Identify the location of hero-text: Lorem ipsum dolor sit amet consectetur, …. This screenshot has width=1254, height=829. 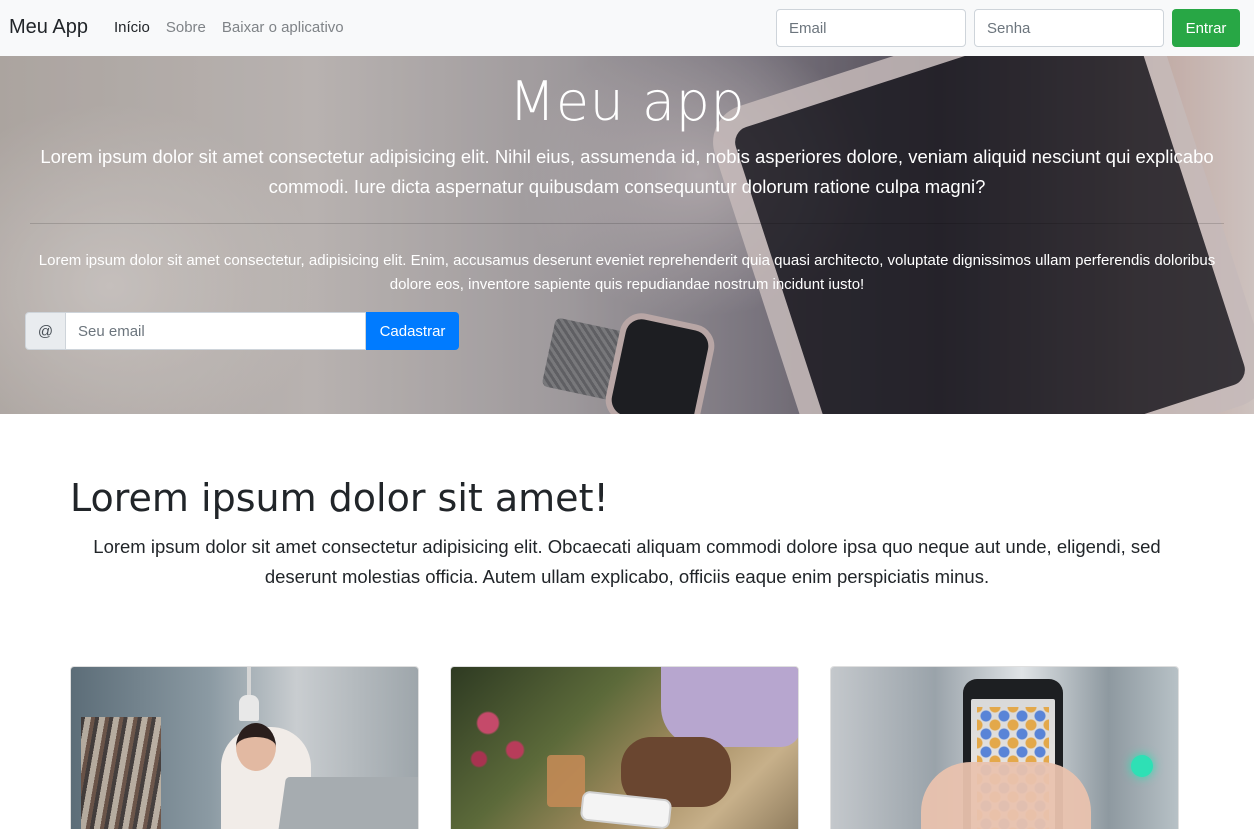
(627, 272).